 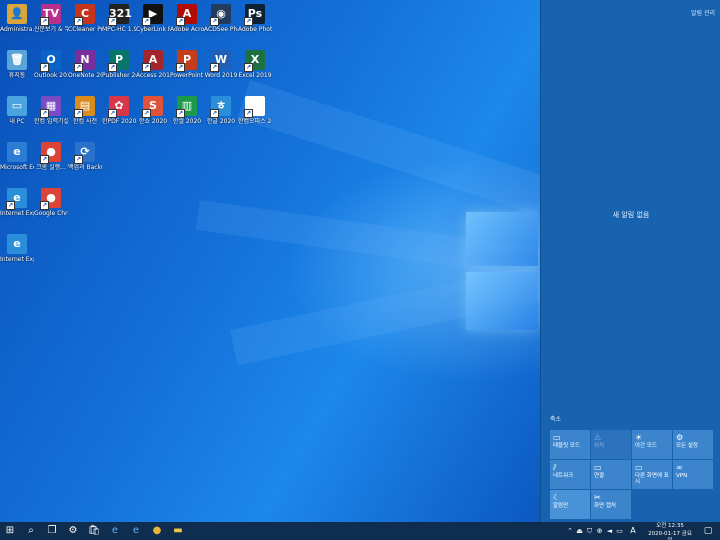 I want to click on desktop-icon: ▭ 내 PC, so click(x=17, y=110).